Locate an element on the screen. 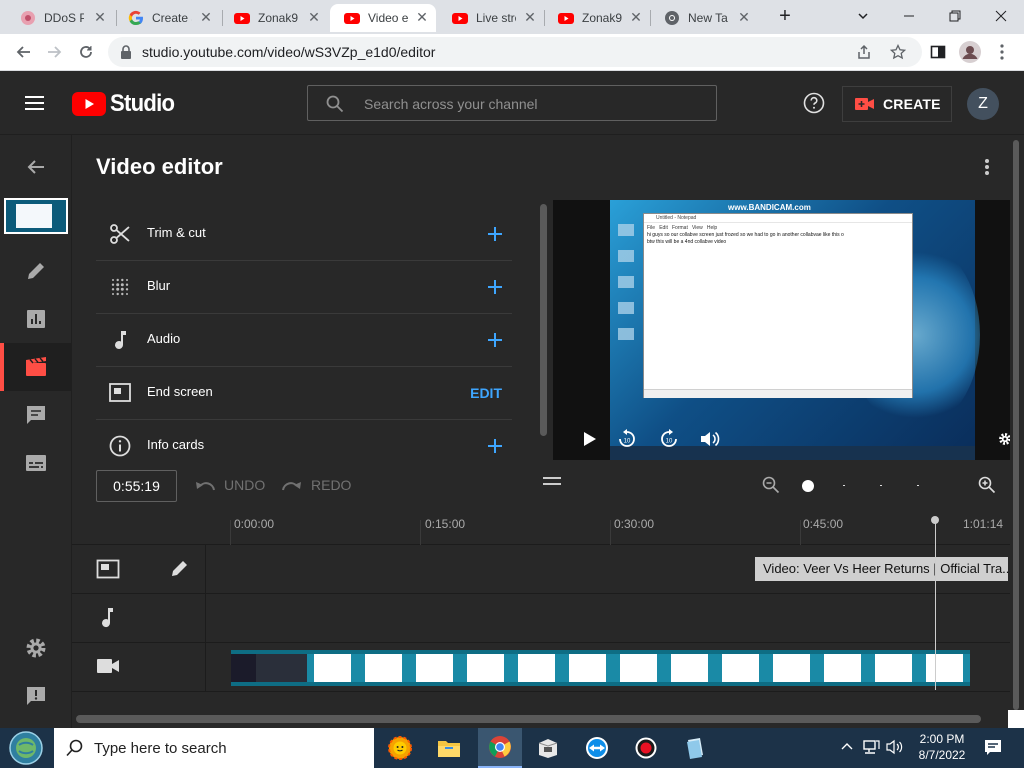 The width and height of the screenshot is (1024, 768). channel-search-input: Search across your channel is located at coordinates (512, 103).